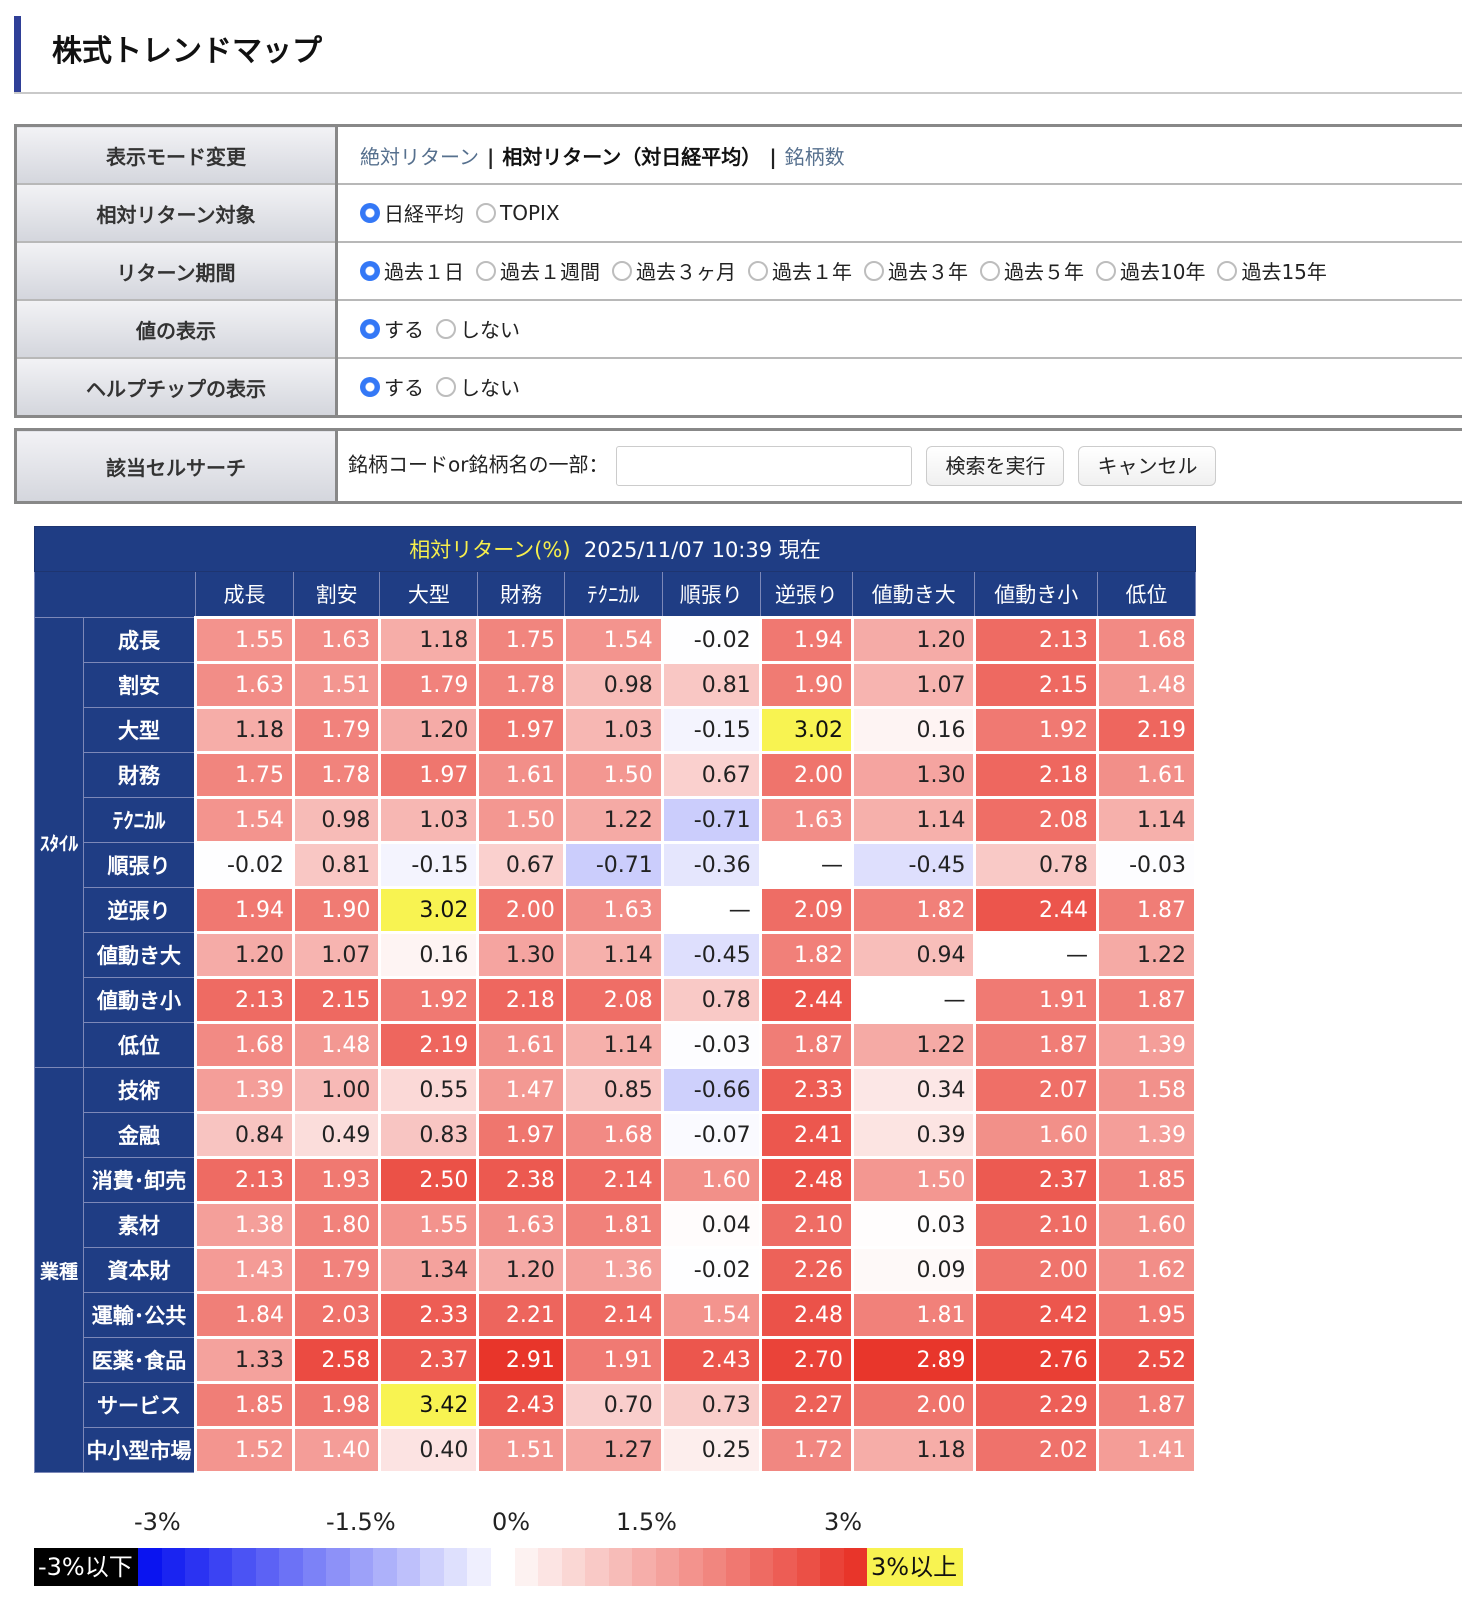  What do you see at coordinates (806, 730) in the screenshot?
I see `heatmap-cell: 3.02` at bounding box center [806, 730].